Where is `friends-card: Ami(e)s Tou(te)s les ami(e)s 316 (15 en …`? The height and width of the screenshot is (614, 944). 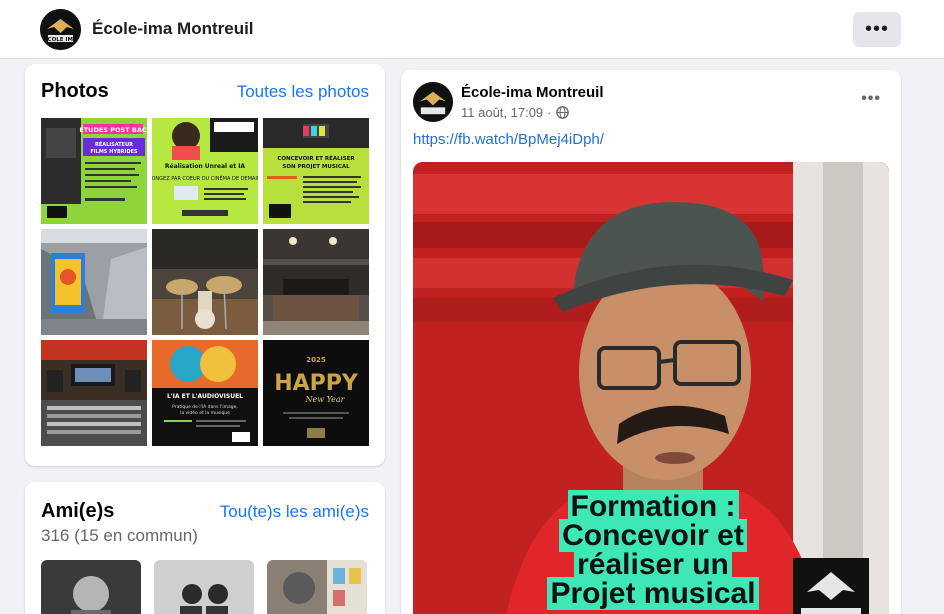 friends-card: Ami(e)s Tou(te)s les ami(e)s 316 (15 en … is located at coordinates (205, 548).